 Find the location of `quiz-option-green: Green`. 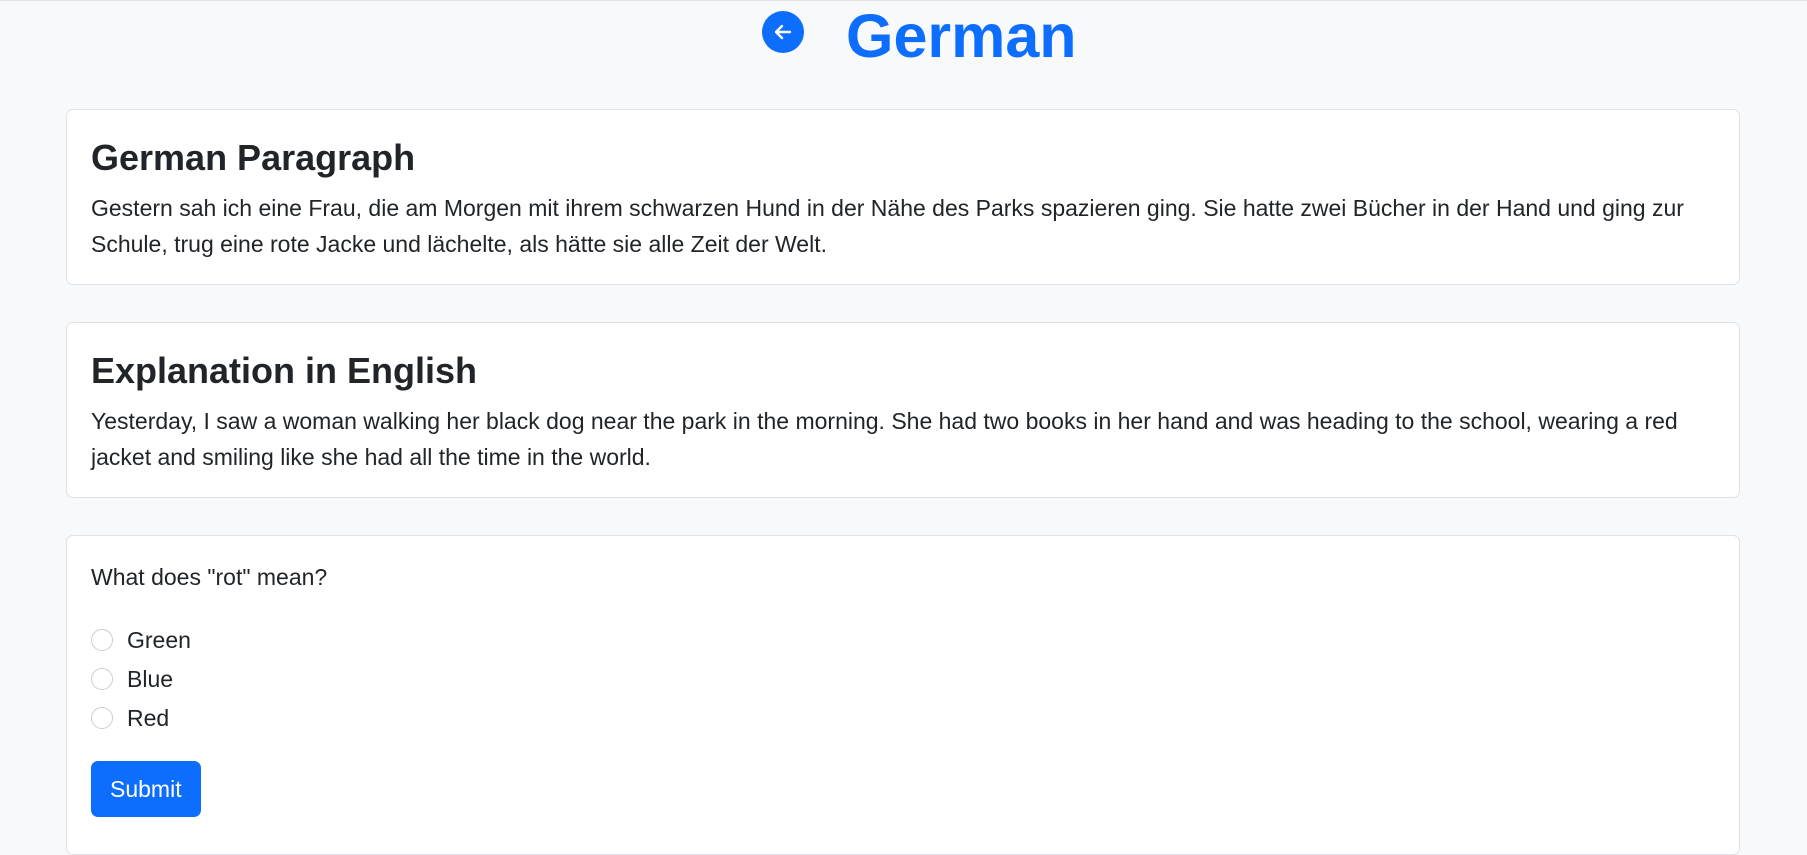

quiz-option-green: Green is located at coordinates (141, 640).